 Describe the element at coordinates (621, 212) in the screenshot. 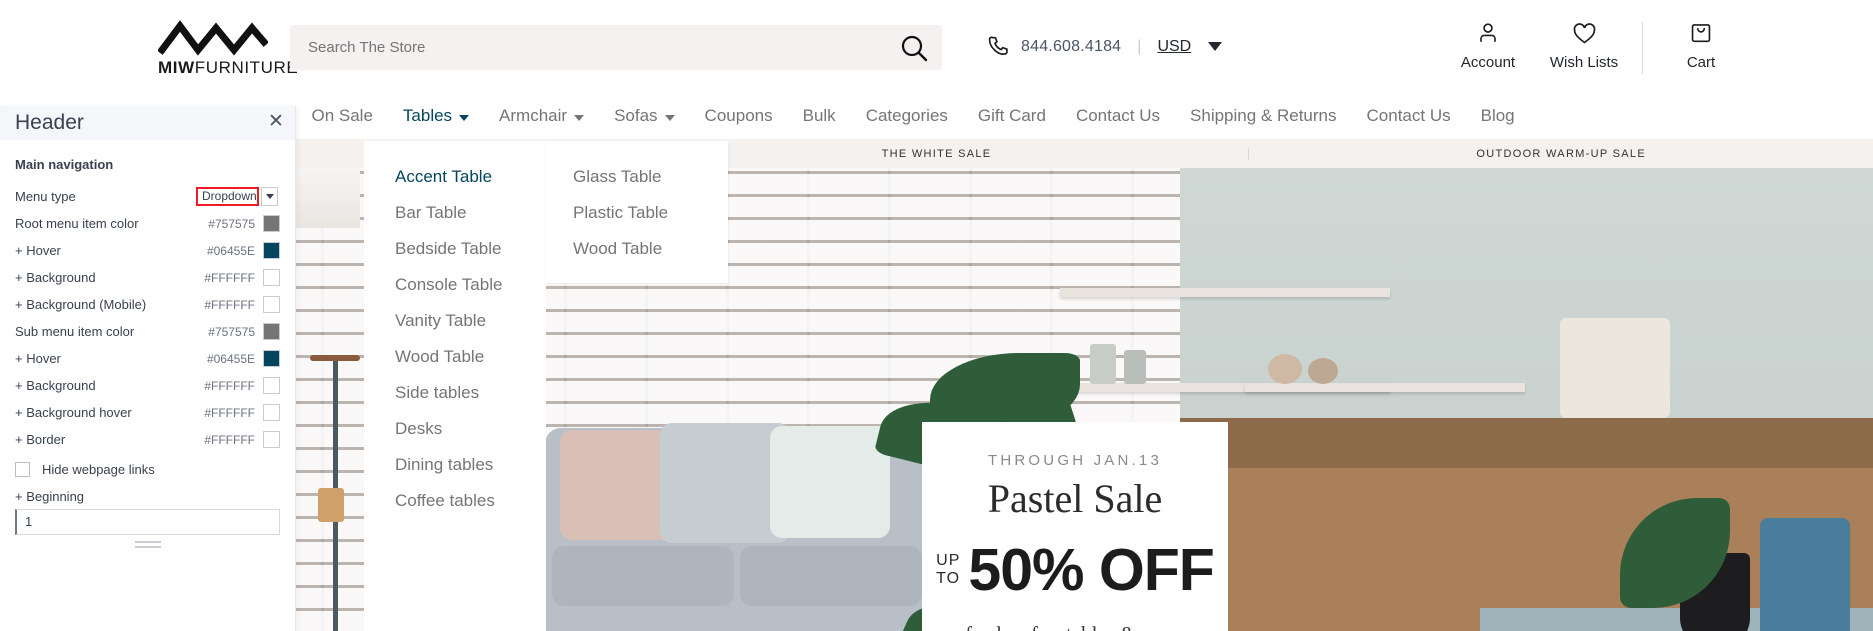

I see `submenu-item-label: Plastic Table` at that location.